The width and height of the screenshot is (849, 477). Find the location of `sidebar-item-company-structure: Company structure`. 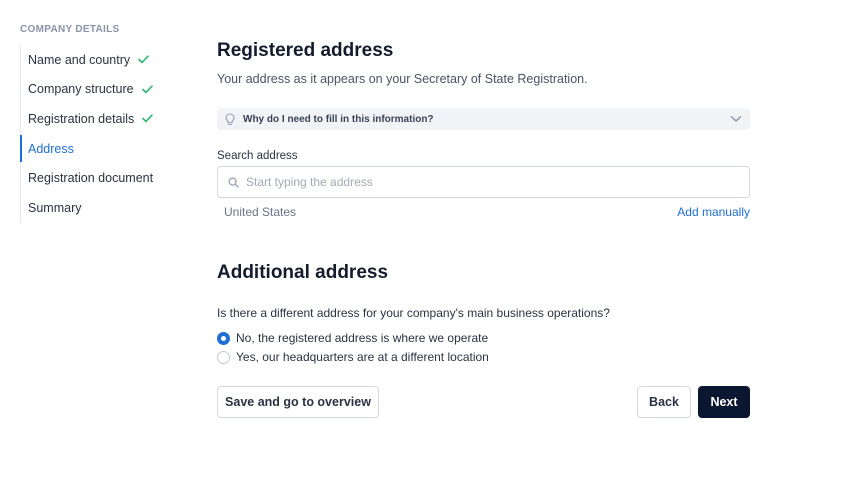

sidebar-item-company-structure: Company structure is located at coordinates (105, 90).